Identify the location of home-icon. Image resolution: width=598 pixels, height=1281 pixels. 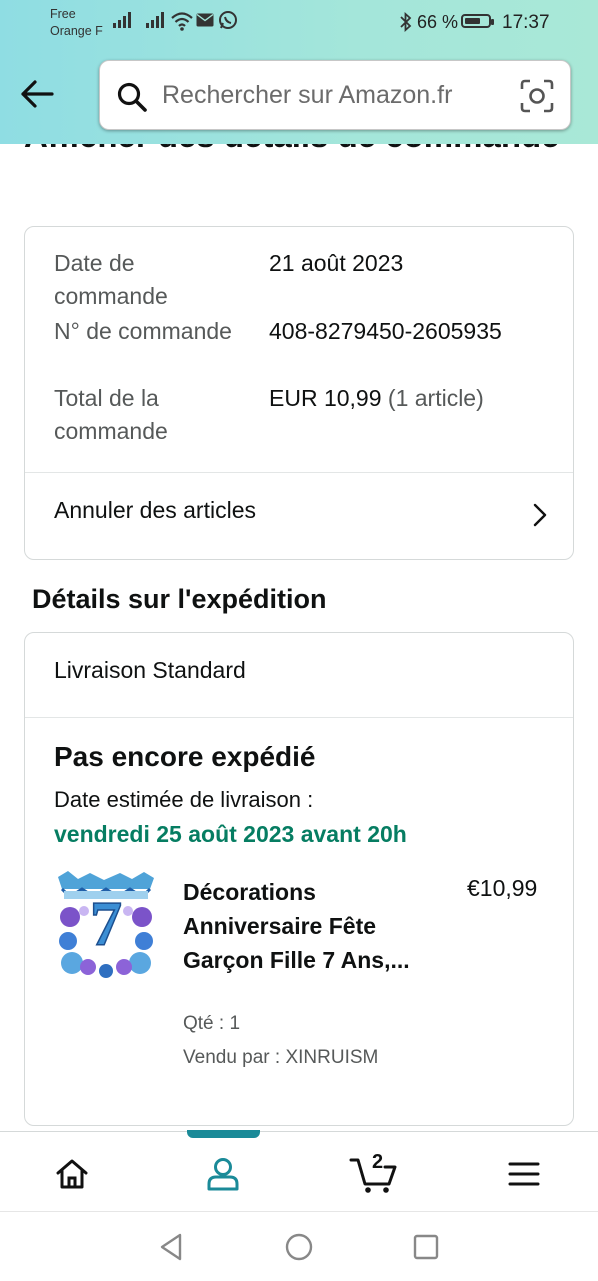
(72, 1174).